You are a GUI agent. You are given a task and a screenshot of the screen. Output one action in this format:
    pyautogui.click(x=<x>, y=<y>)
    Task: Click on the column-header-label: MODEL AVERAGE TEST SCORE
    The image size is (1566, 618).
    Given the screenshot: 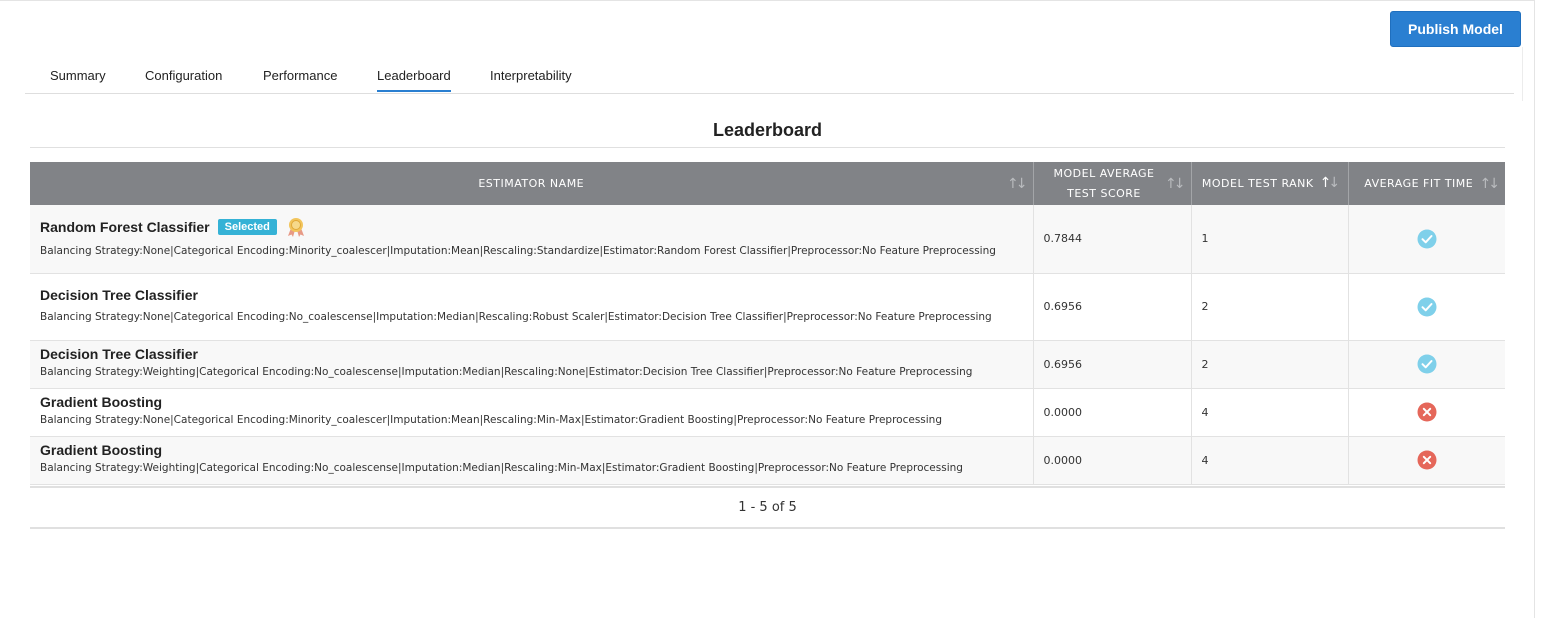 What is the action you would take?
    pyautogui.click(x=1104, y=183)
    